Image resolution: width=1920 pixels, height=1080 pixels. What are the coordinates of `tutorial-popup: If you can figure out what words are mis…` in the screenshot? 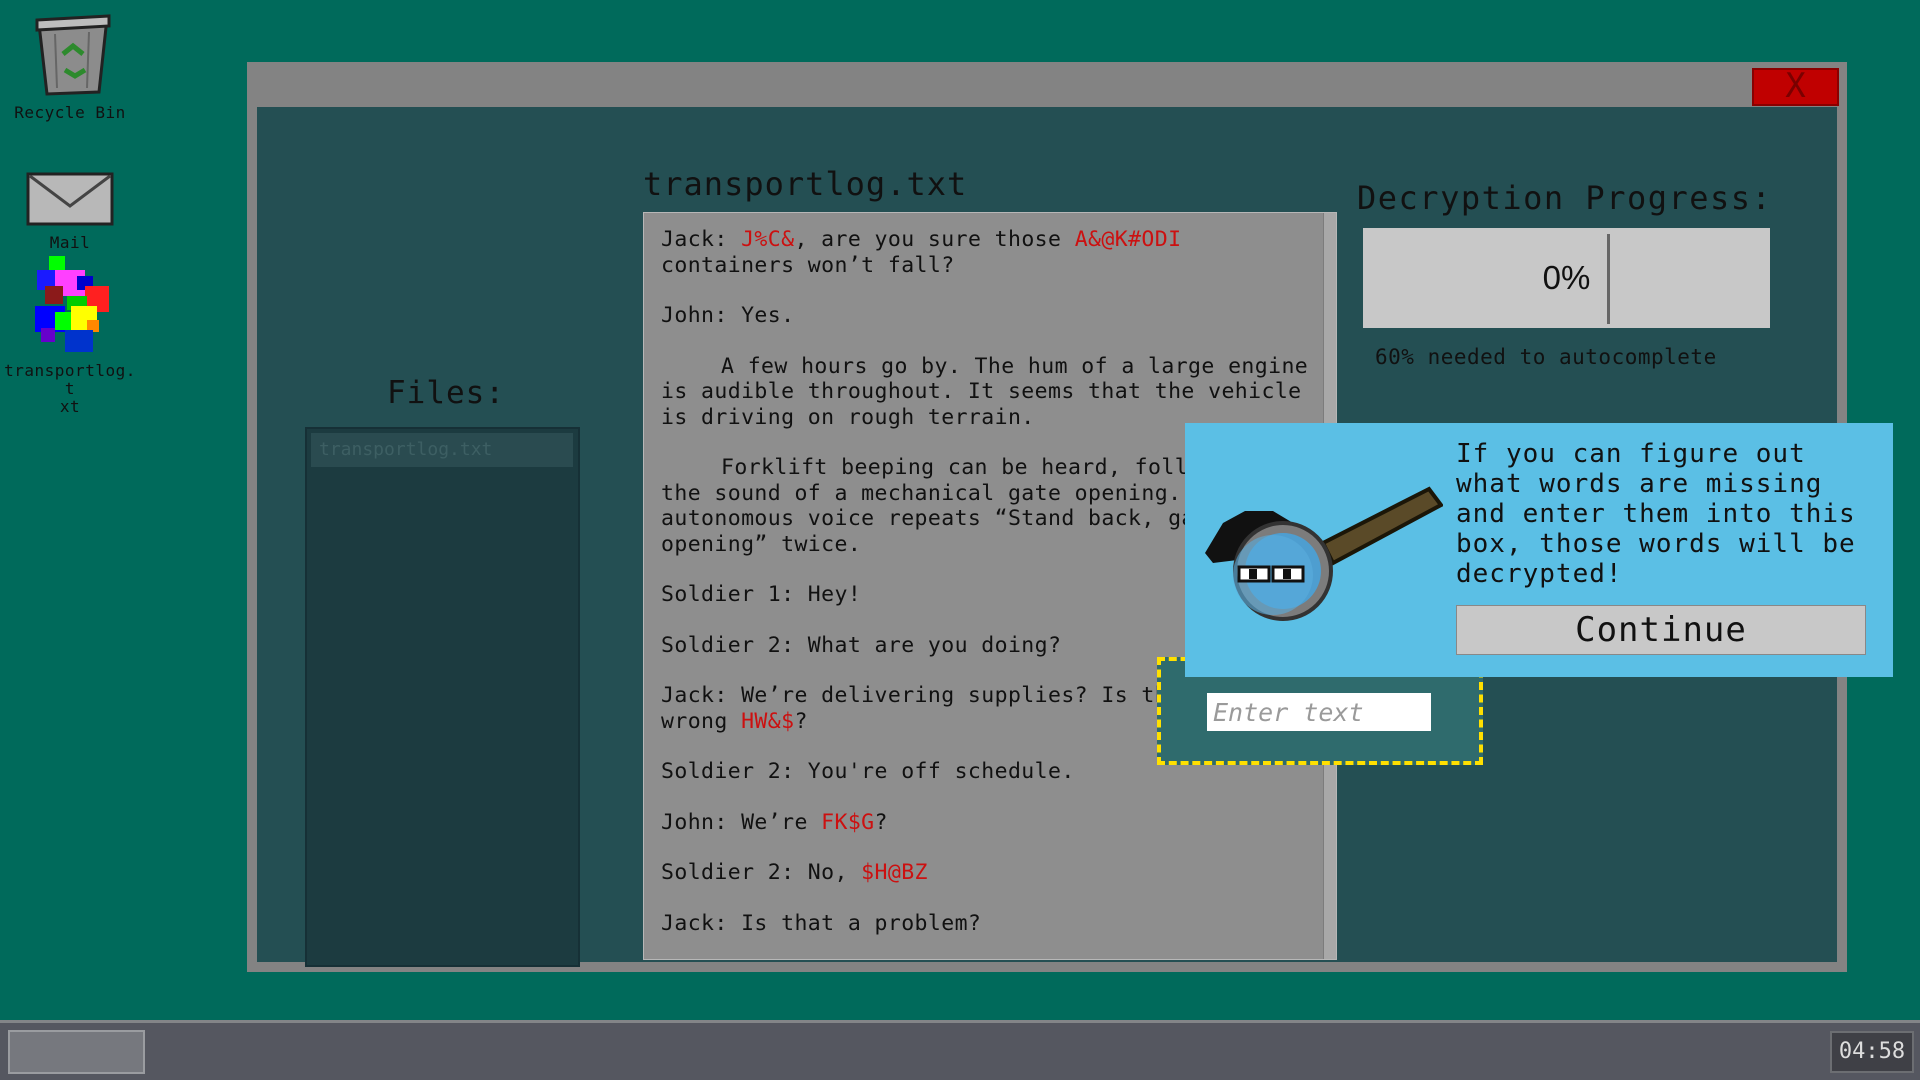 It's located at (1539, 550).